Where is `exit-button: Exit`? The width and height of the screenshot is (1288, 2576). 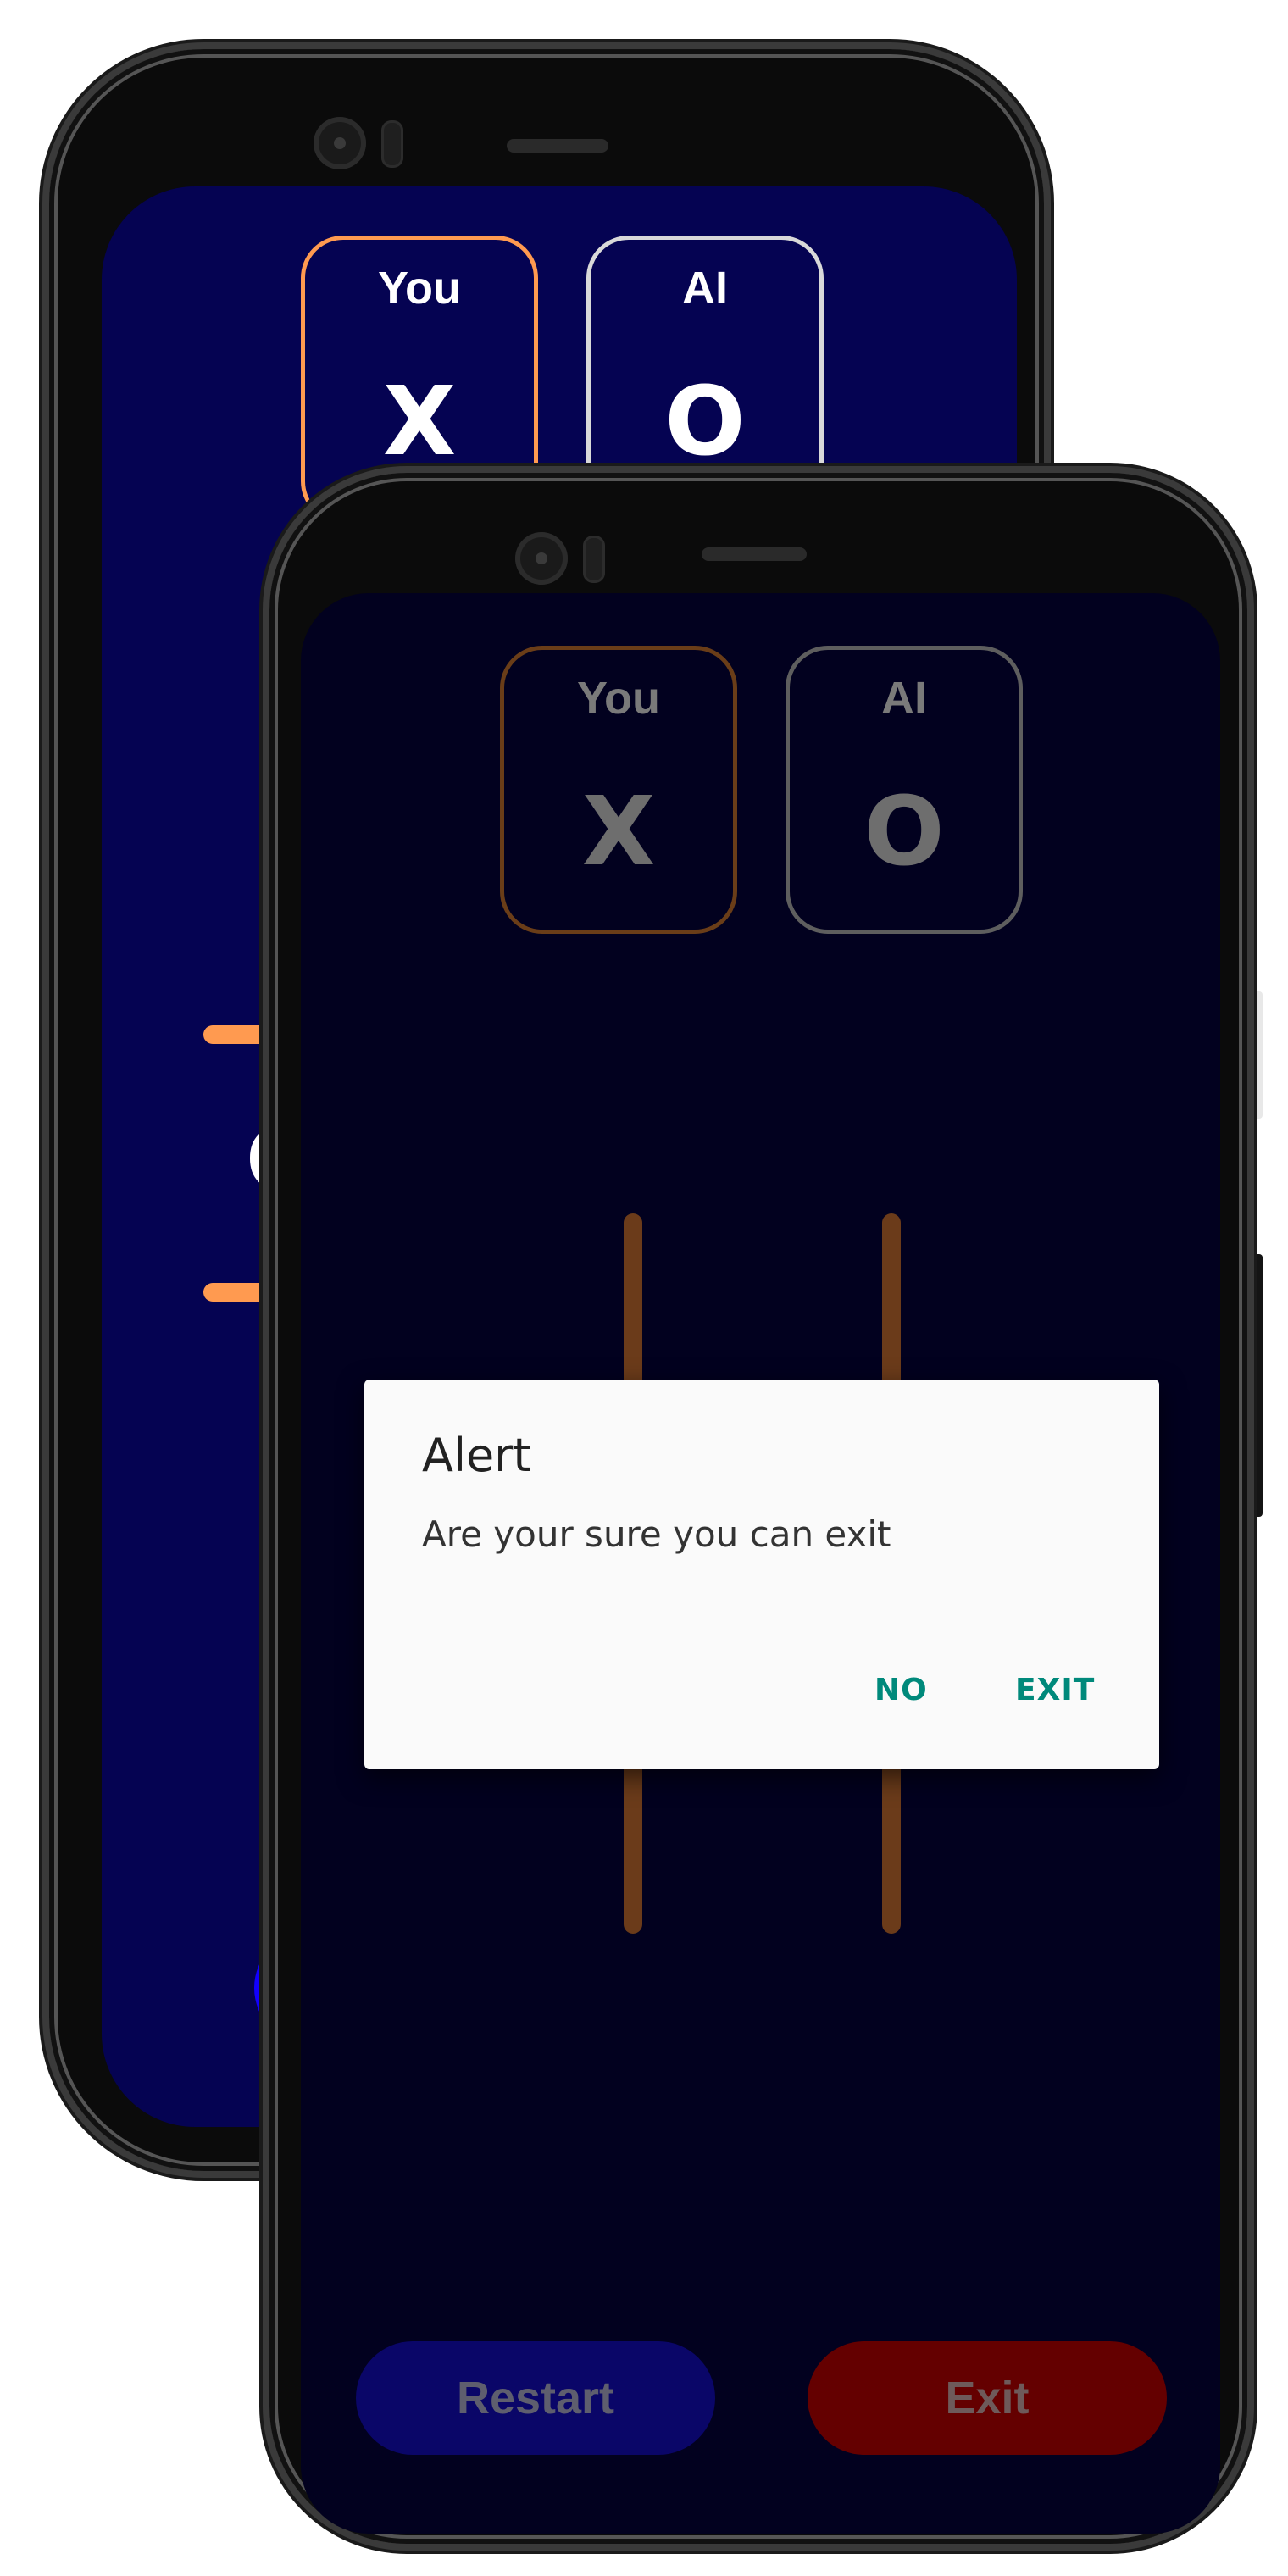
exit-button: Exit is located at coordinates (987, 2398).